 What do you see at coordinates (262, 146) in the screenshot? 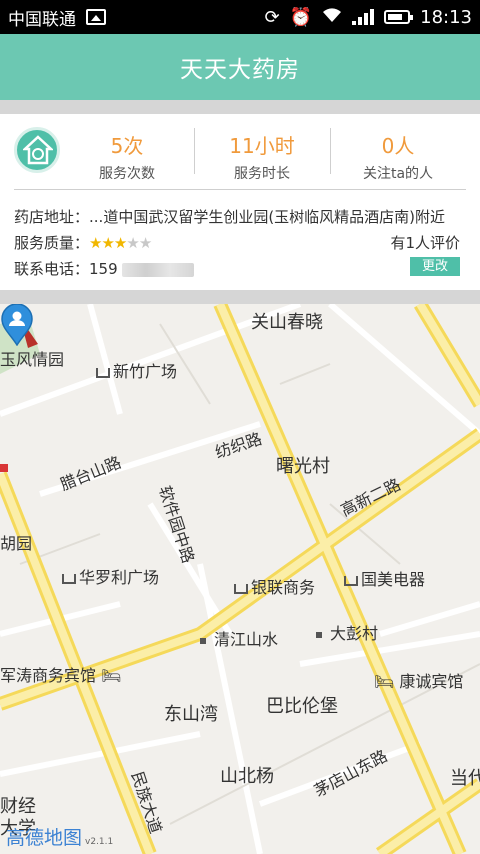
I see `stat-value: 11小时` at bounding box center [262, 146].